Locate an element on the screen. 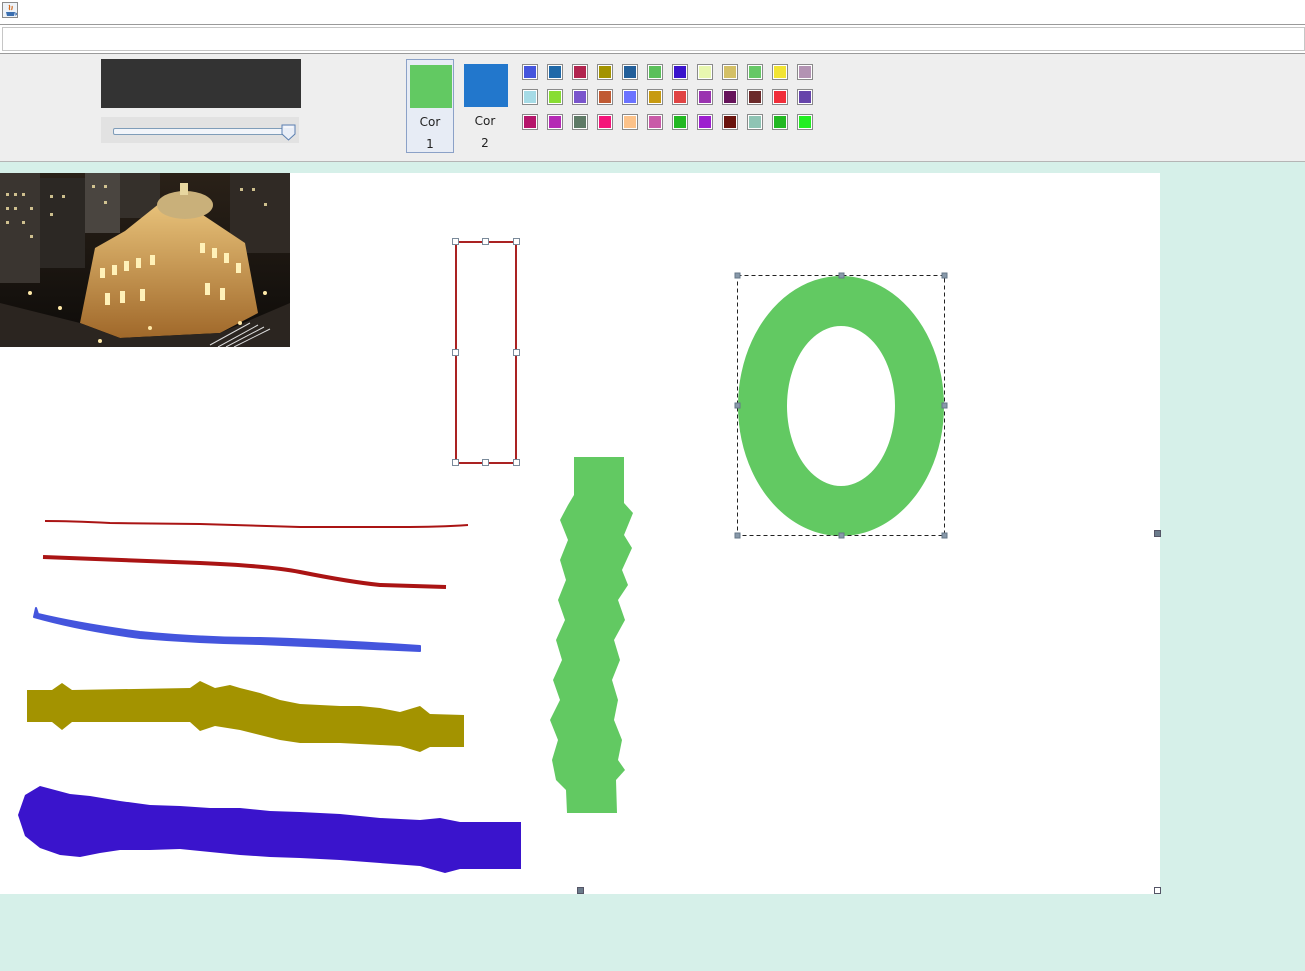 The image size is (1305, 971). ring-shape is located at coordinates (841, 406).